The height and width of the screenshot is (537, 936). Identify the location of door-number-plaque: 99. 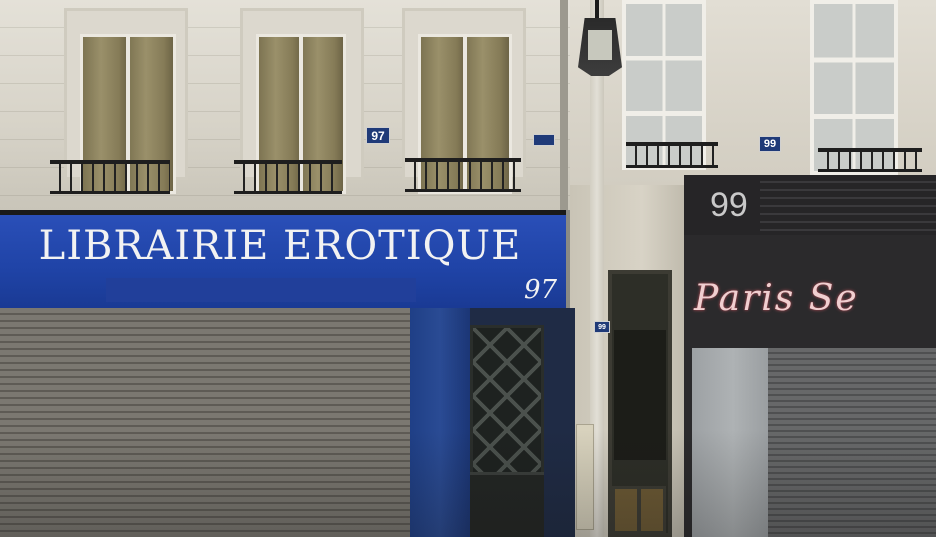
(602, 327).